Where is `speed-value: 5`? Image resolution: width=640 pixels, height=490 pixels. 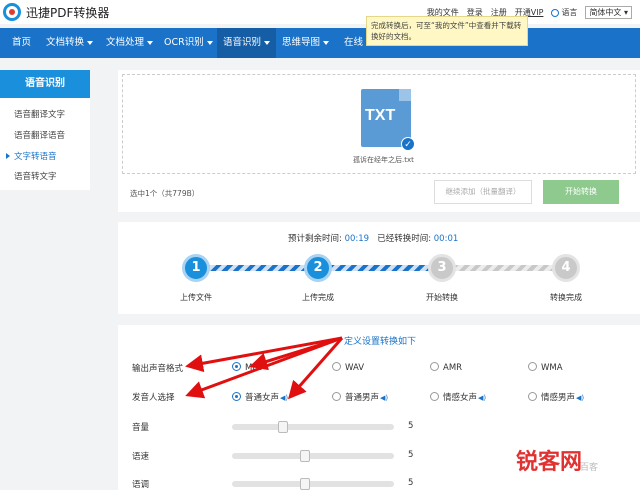
speed-value: 5 is located at coordinates (411, 455).